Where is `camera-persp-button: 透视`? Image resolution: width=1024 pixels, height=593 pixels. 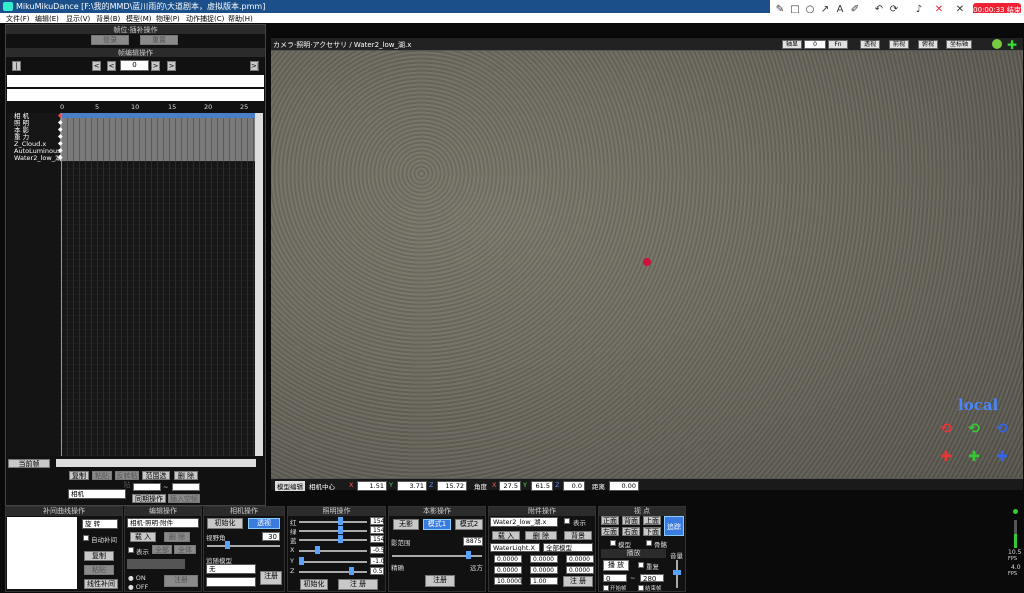 camera-persp-button: 透视 is located at coordinates (264, 523).